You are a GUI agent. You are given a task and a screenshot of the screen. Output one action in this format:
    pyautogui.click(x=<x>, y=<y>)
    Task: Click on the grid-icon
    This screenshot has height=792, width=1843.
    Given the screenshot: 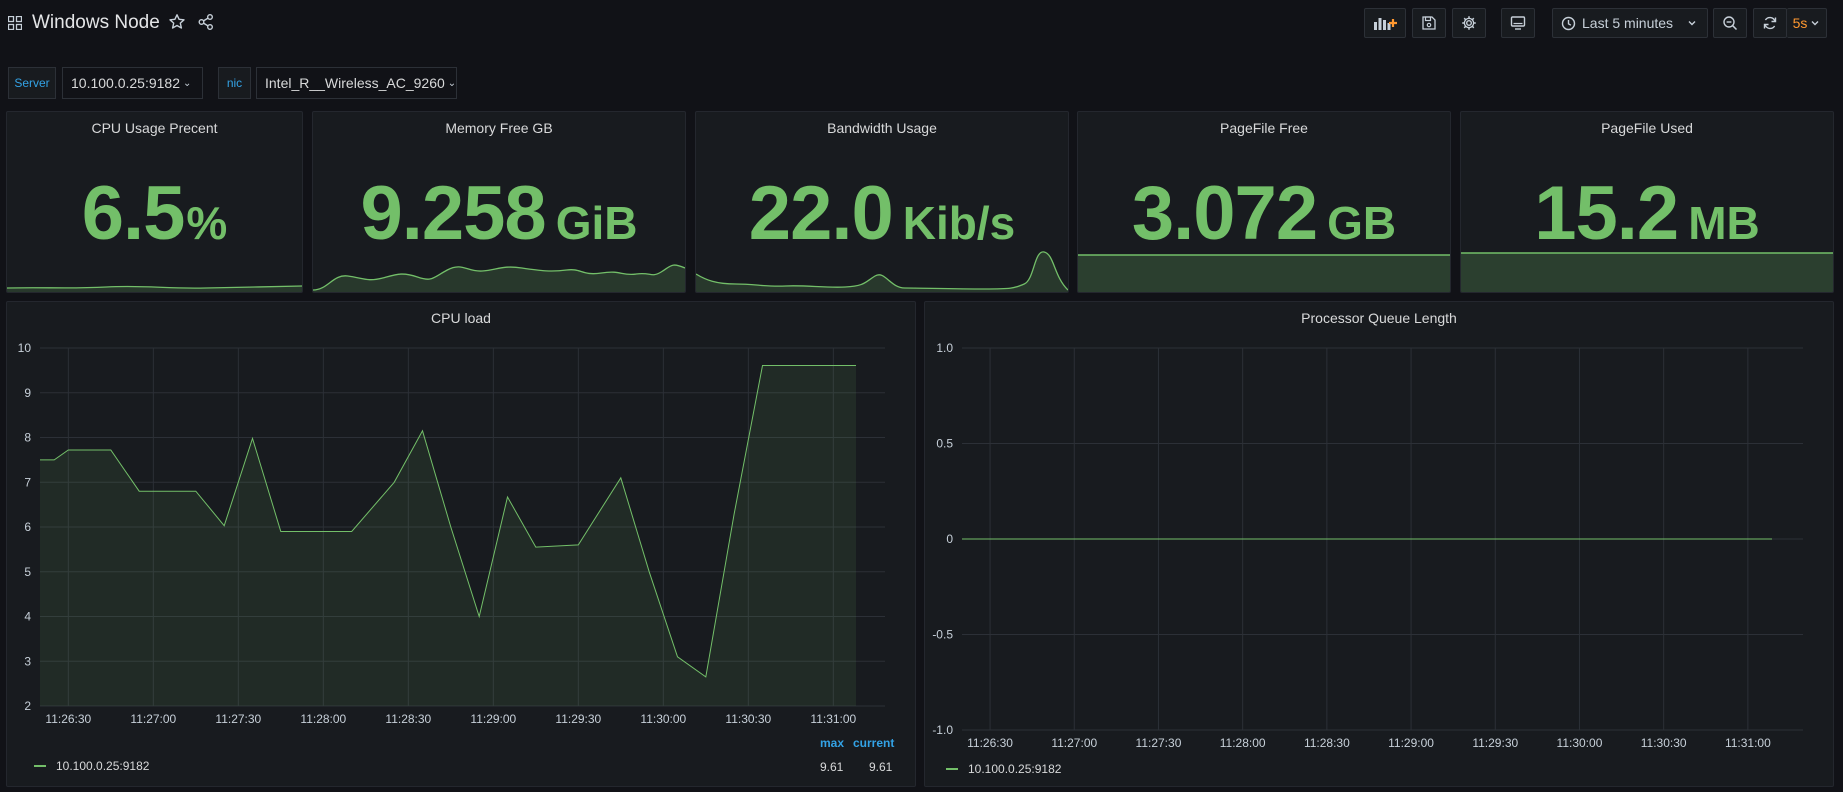 What is the action you would take?
    pyautogui.click(x=15, y=23)
    